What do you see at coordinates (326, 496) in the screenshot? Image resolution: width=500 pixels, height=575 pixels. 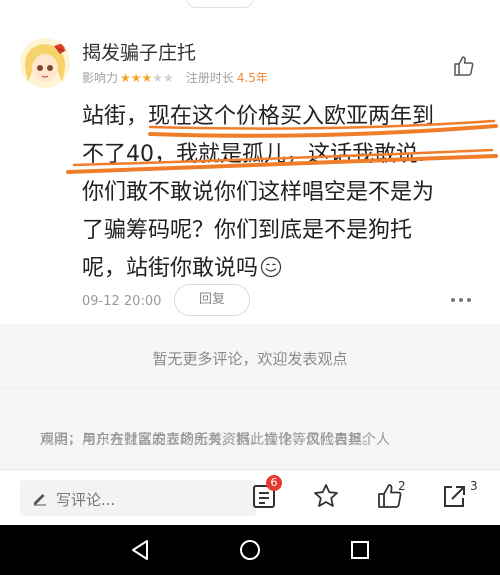 I see `star-favorite-icon` at bounding box center [326, 496].